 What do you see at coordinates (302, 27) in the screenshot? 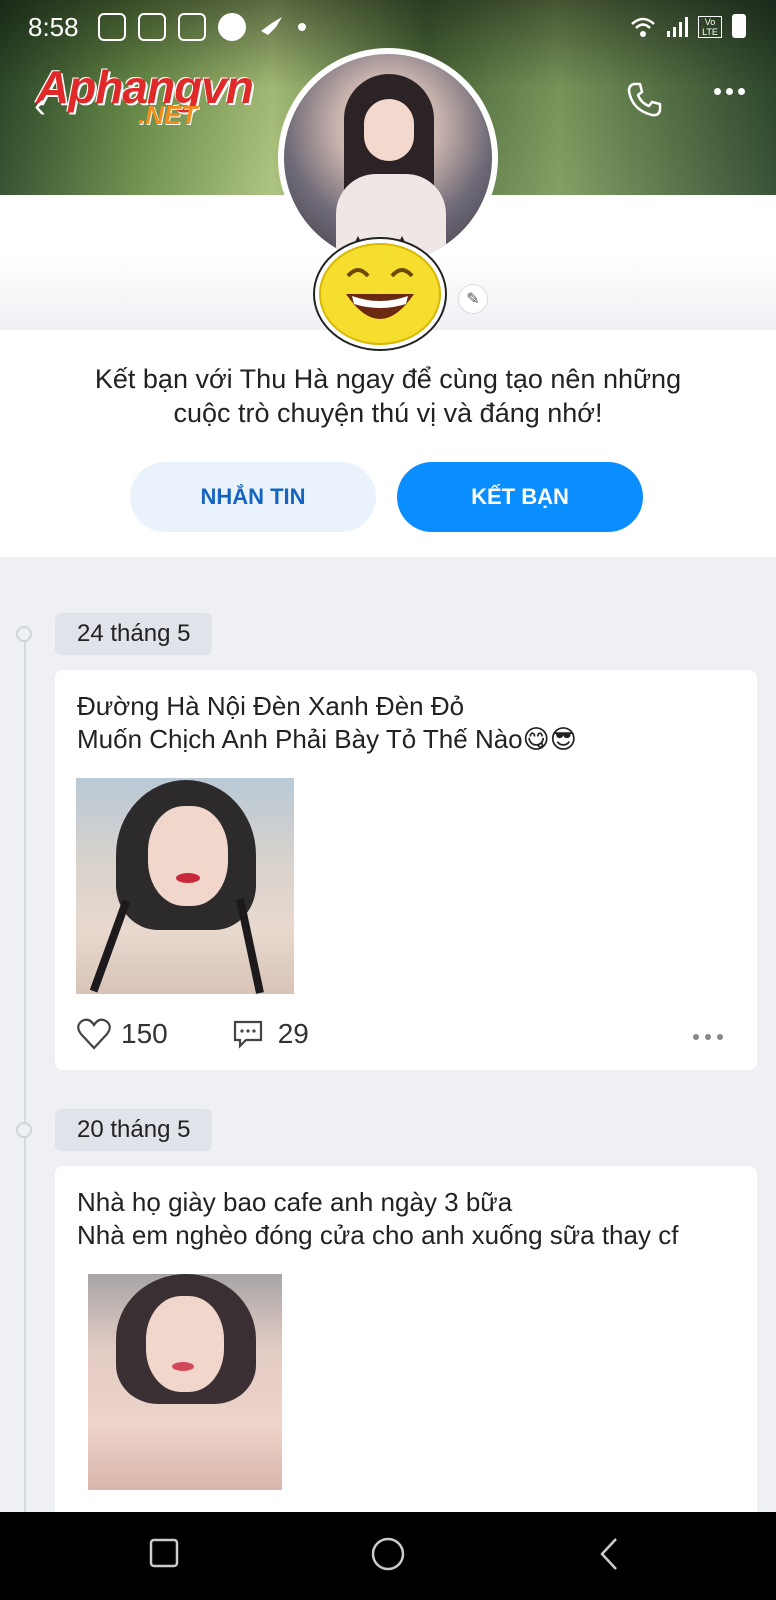
I see `more-notifications-dot` at bounding box center [302, 27].